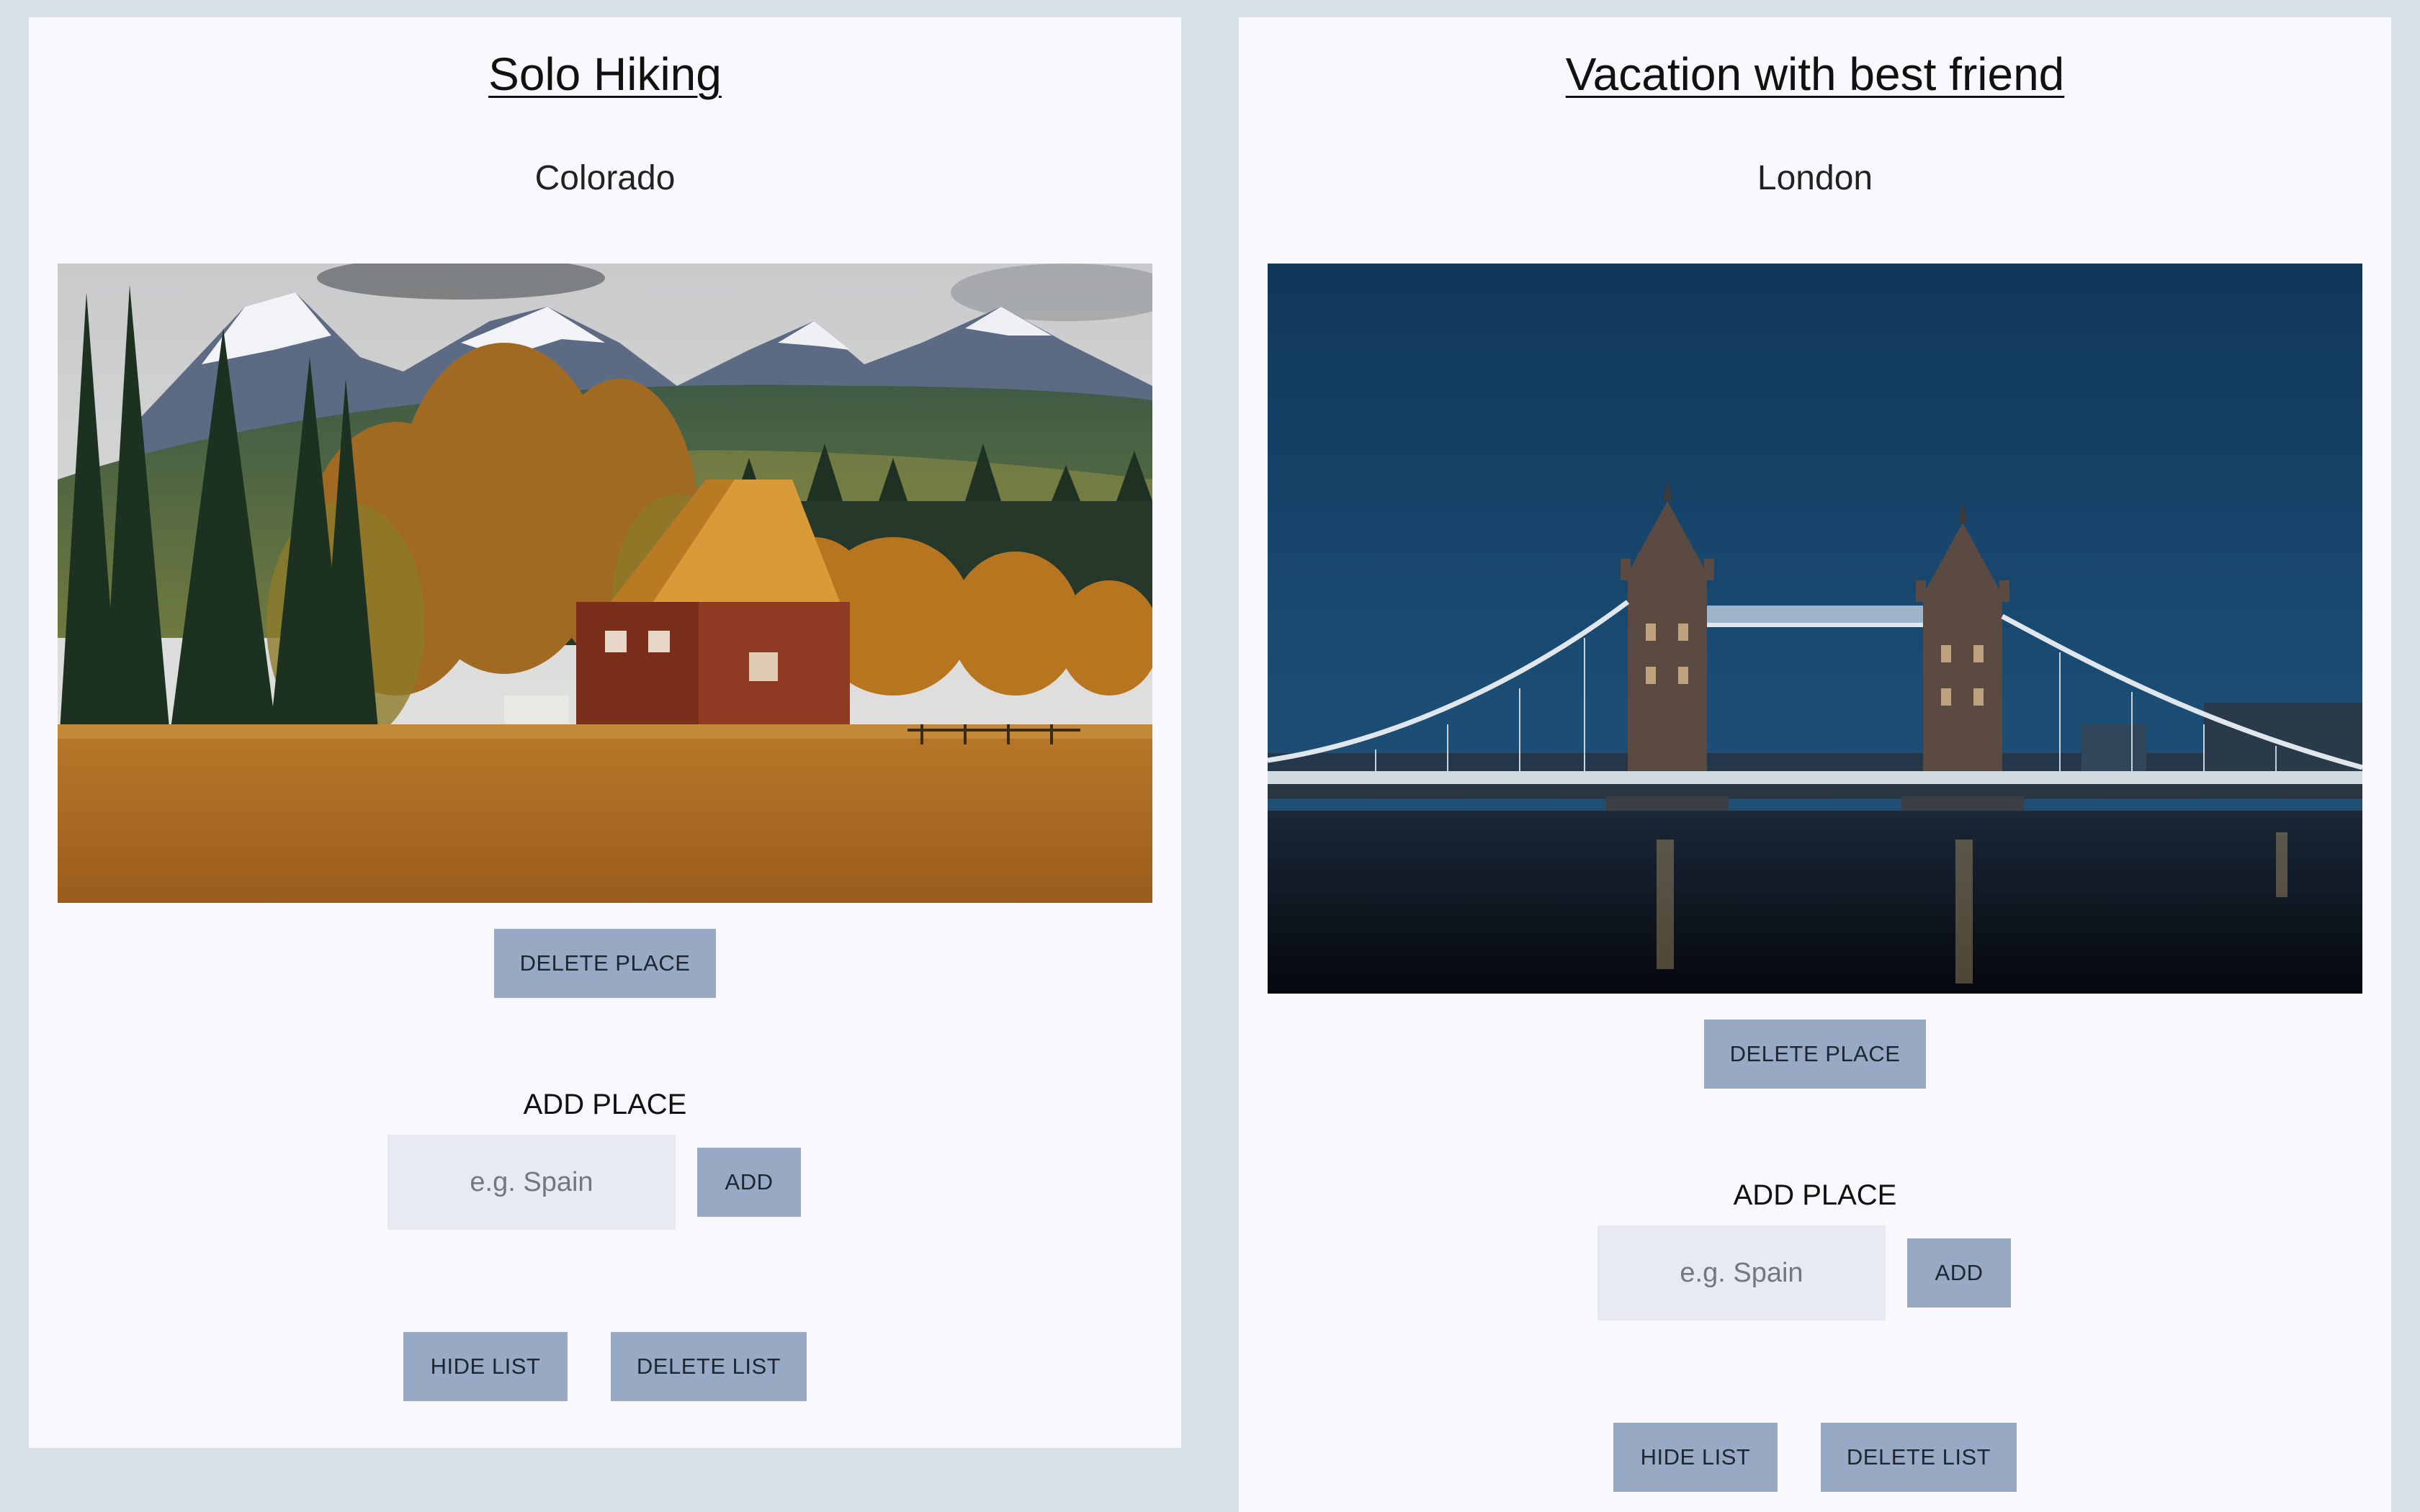  Describe the element at coordinates (1815, 74) in the screenshot. I see `list-title: Vacation with best friend` at that location.